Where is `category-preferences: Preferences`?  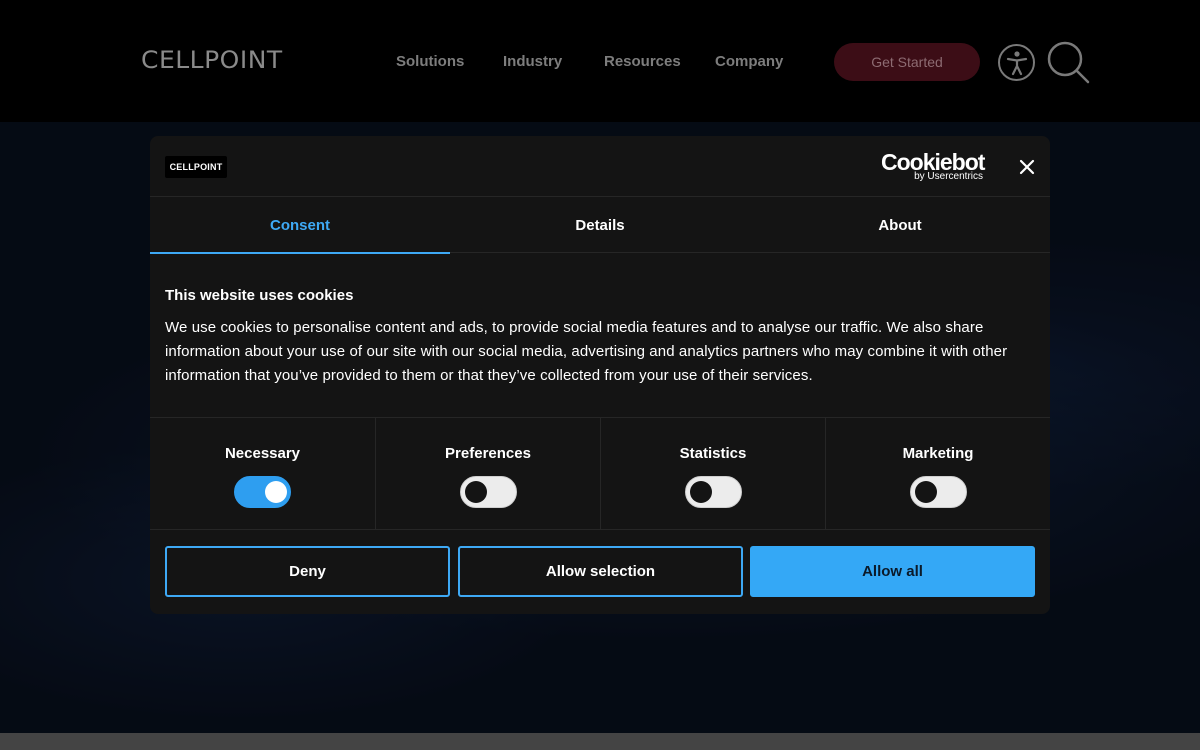
category-preferences: Preferences is located at coordinates (487, 474).